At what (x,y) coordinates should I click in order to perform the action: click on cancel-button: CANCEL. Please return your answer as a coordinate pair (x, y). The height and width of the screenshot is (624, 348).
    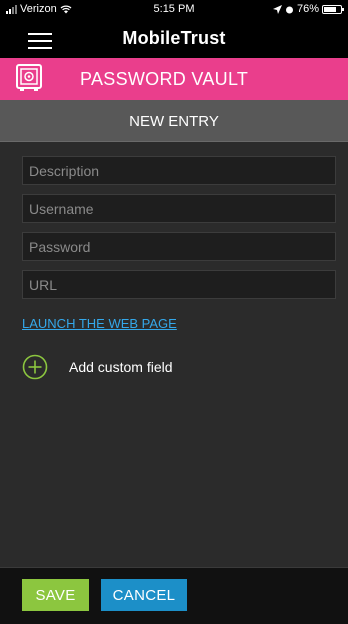
    Looking at the image, I should click on (144, 595).